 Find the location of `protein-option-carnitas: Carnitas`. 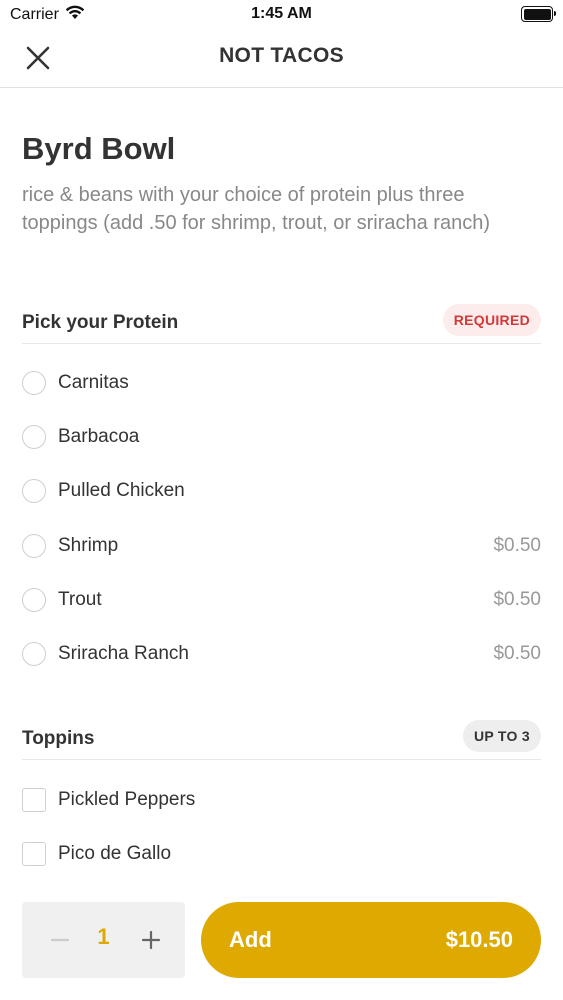

protein-option-carnitas: Carnitas is located at coordinates (281, 383).